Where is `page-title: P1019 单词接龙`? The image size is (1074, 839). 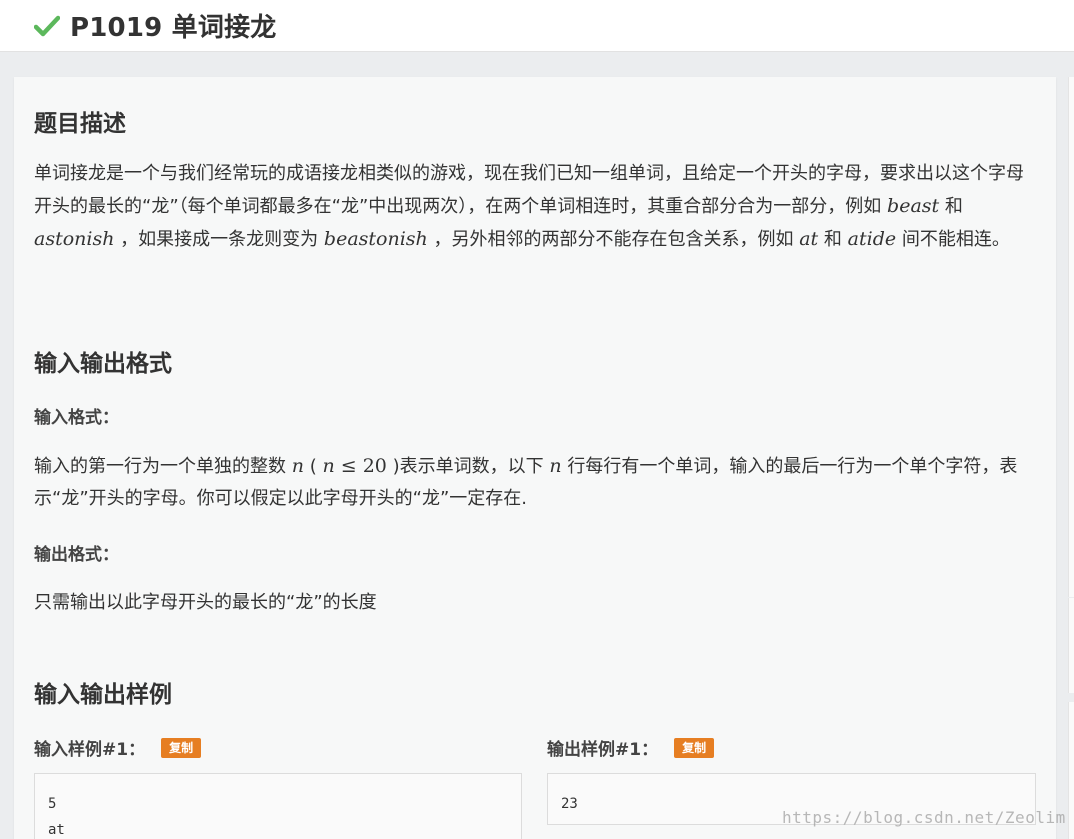 page-title: P1019 单词接龙 is located at coordinates (173, 28).